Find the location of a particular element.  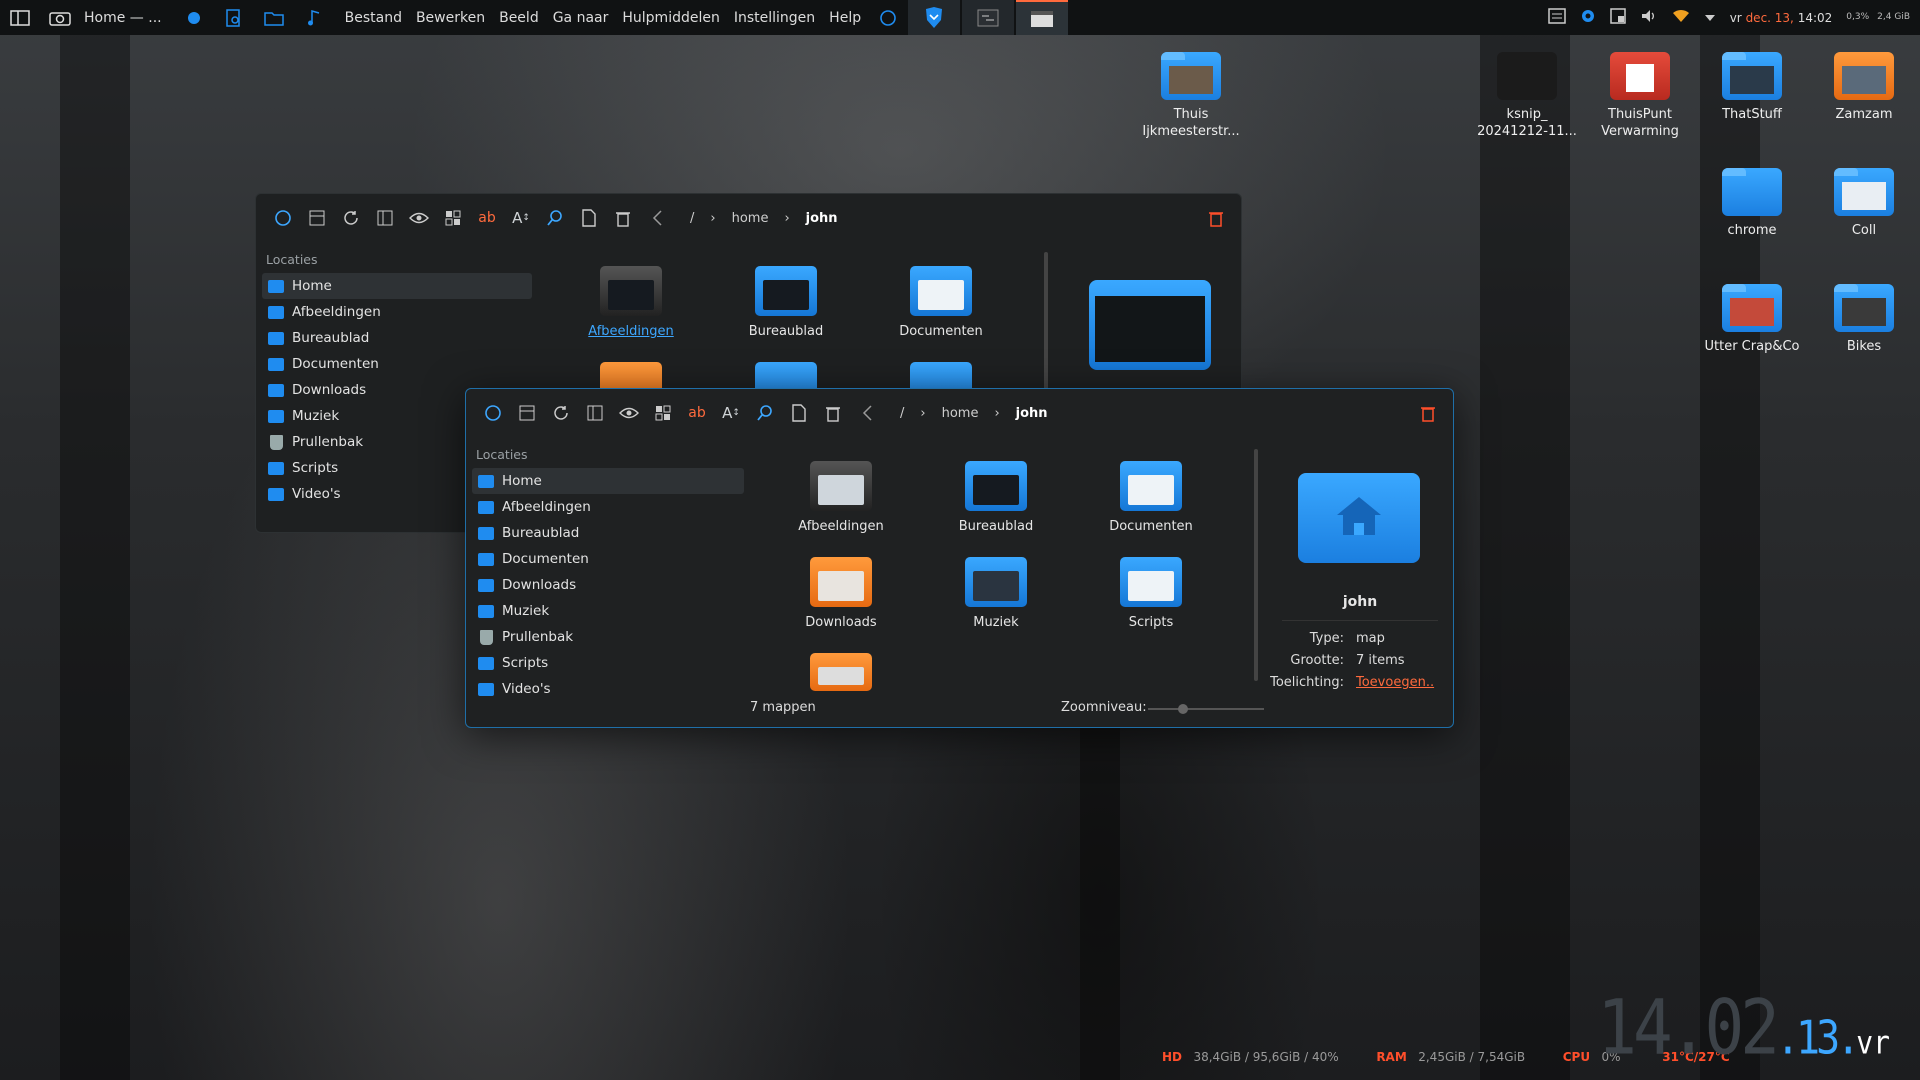

desktop-icon: Bikes is located at coordinates (1864, 319).